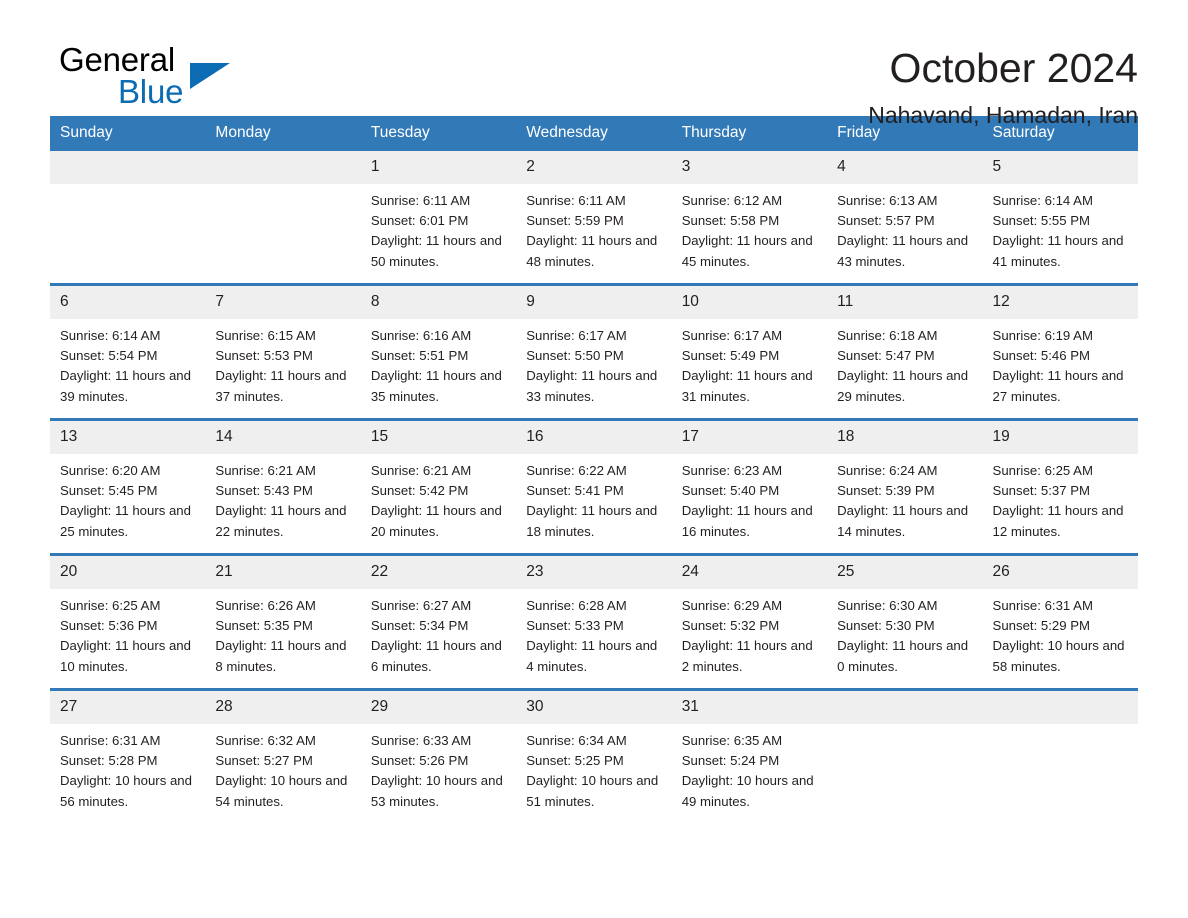 The height and width of the screenshot is (918, 1188). I want to click on daylight-text: Daylight: 11 hours and 18 minutes., so click(592, 521).